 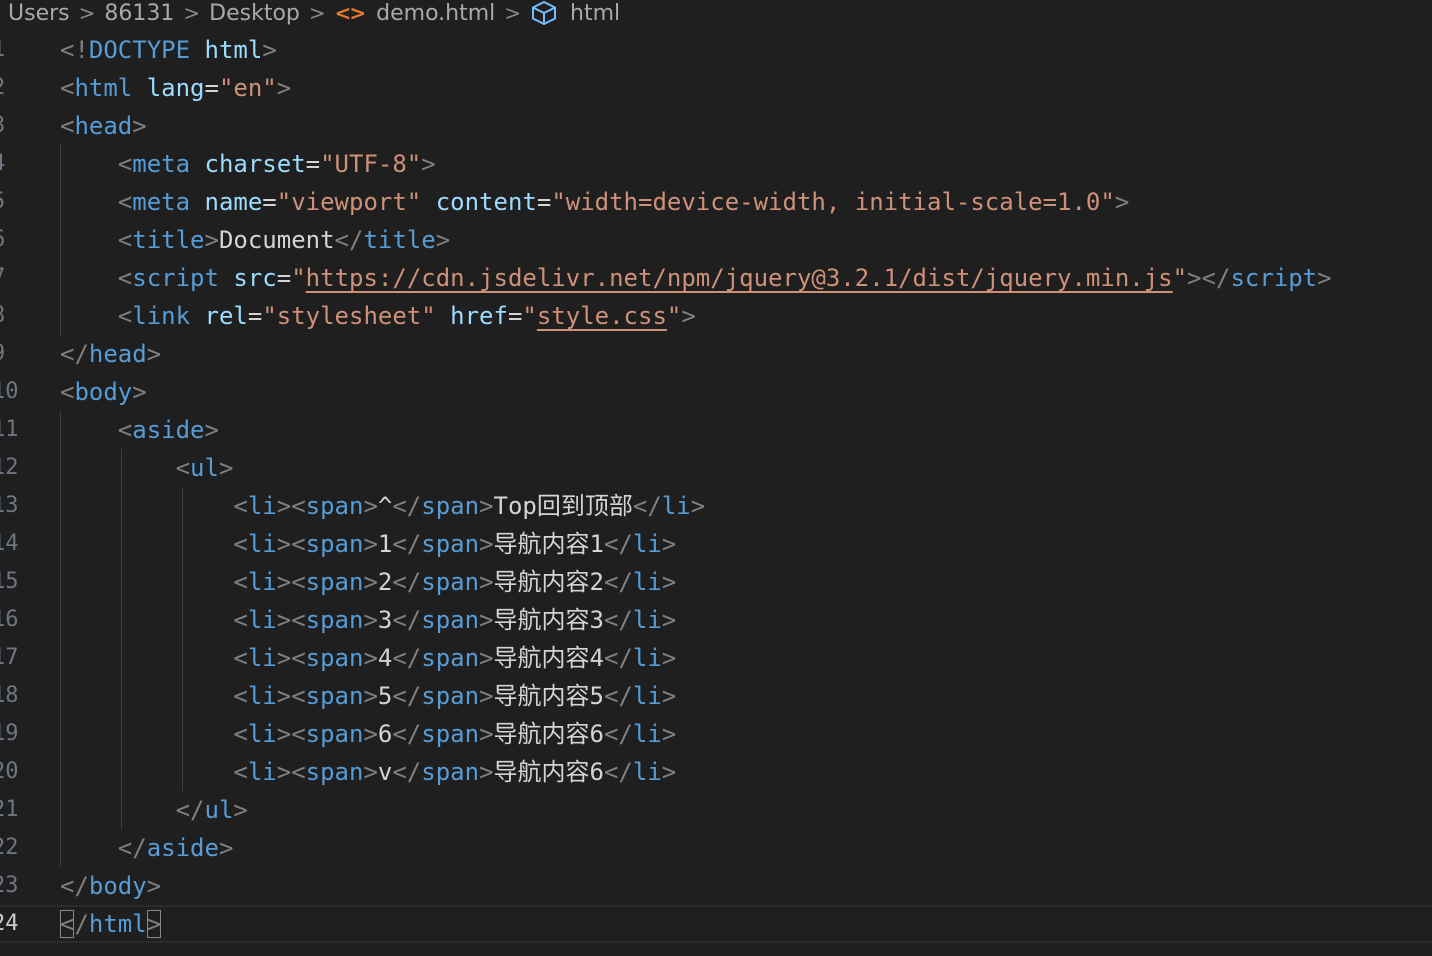 I want to click on code-line: 16 <li><span>3</span>导航内容3</li>, so click(x=716, y=620).